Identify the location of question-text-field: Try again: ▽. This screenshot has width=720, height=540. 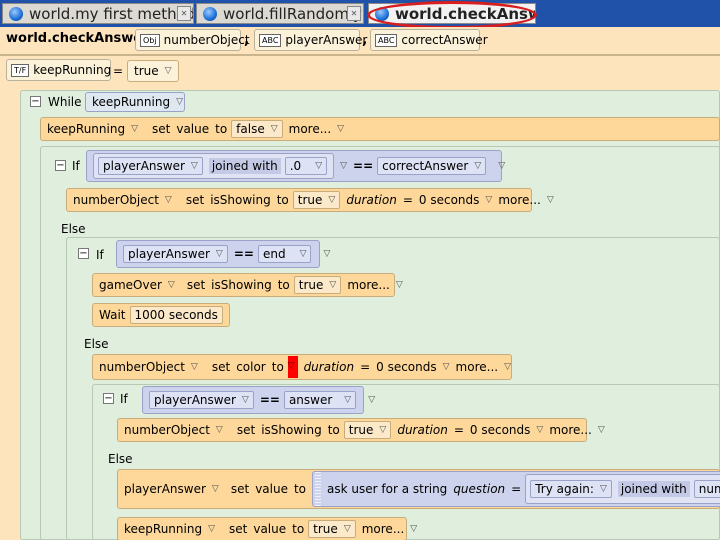
(571, 489).